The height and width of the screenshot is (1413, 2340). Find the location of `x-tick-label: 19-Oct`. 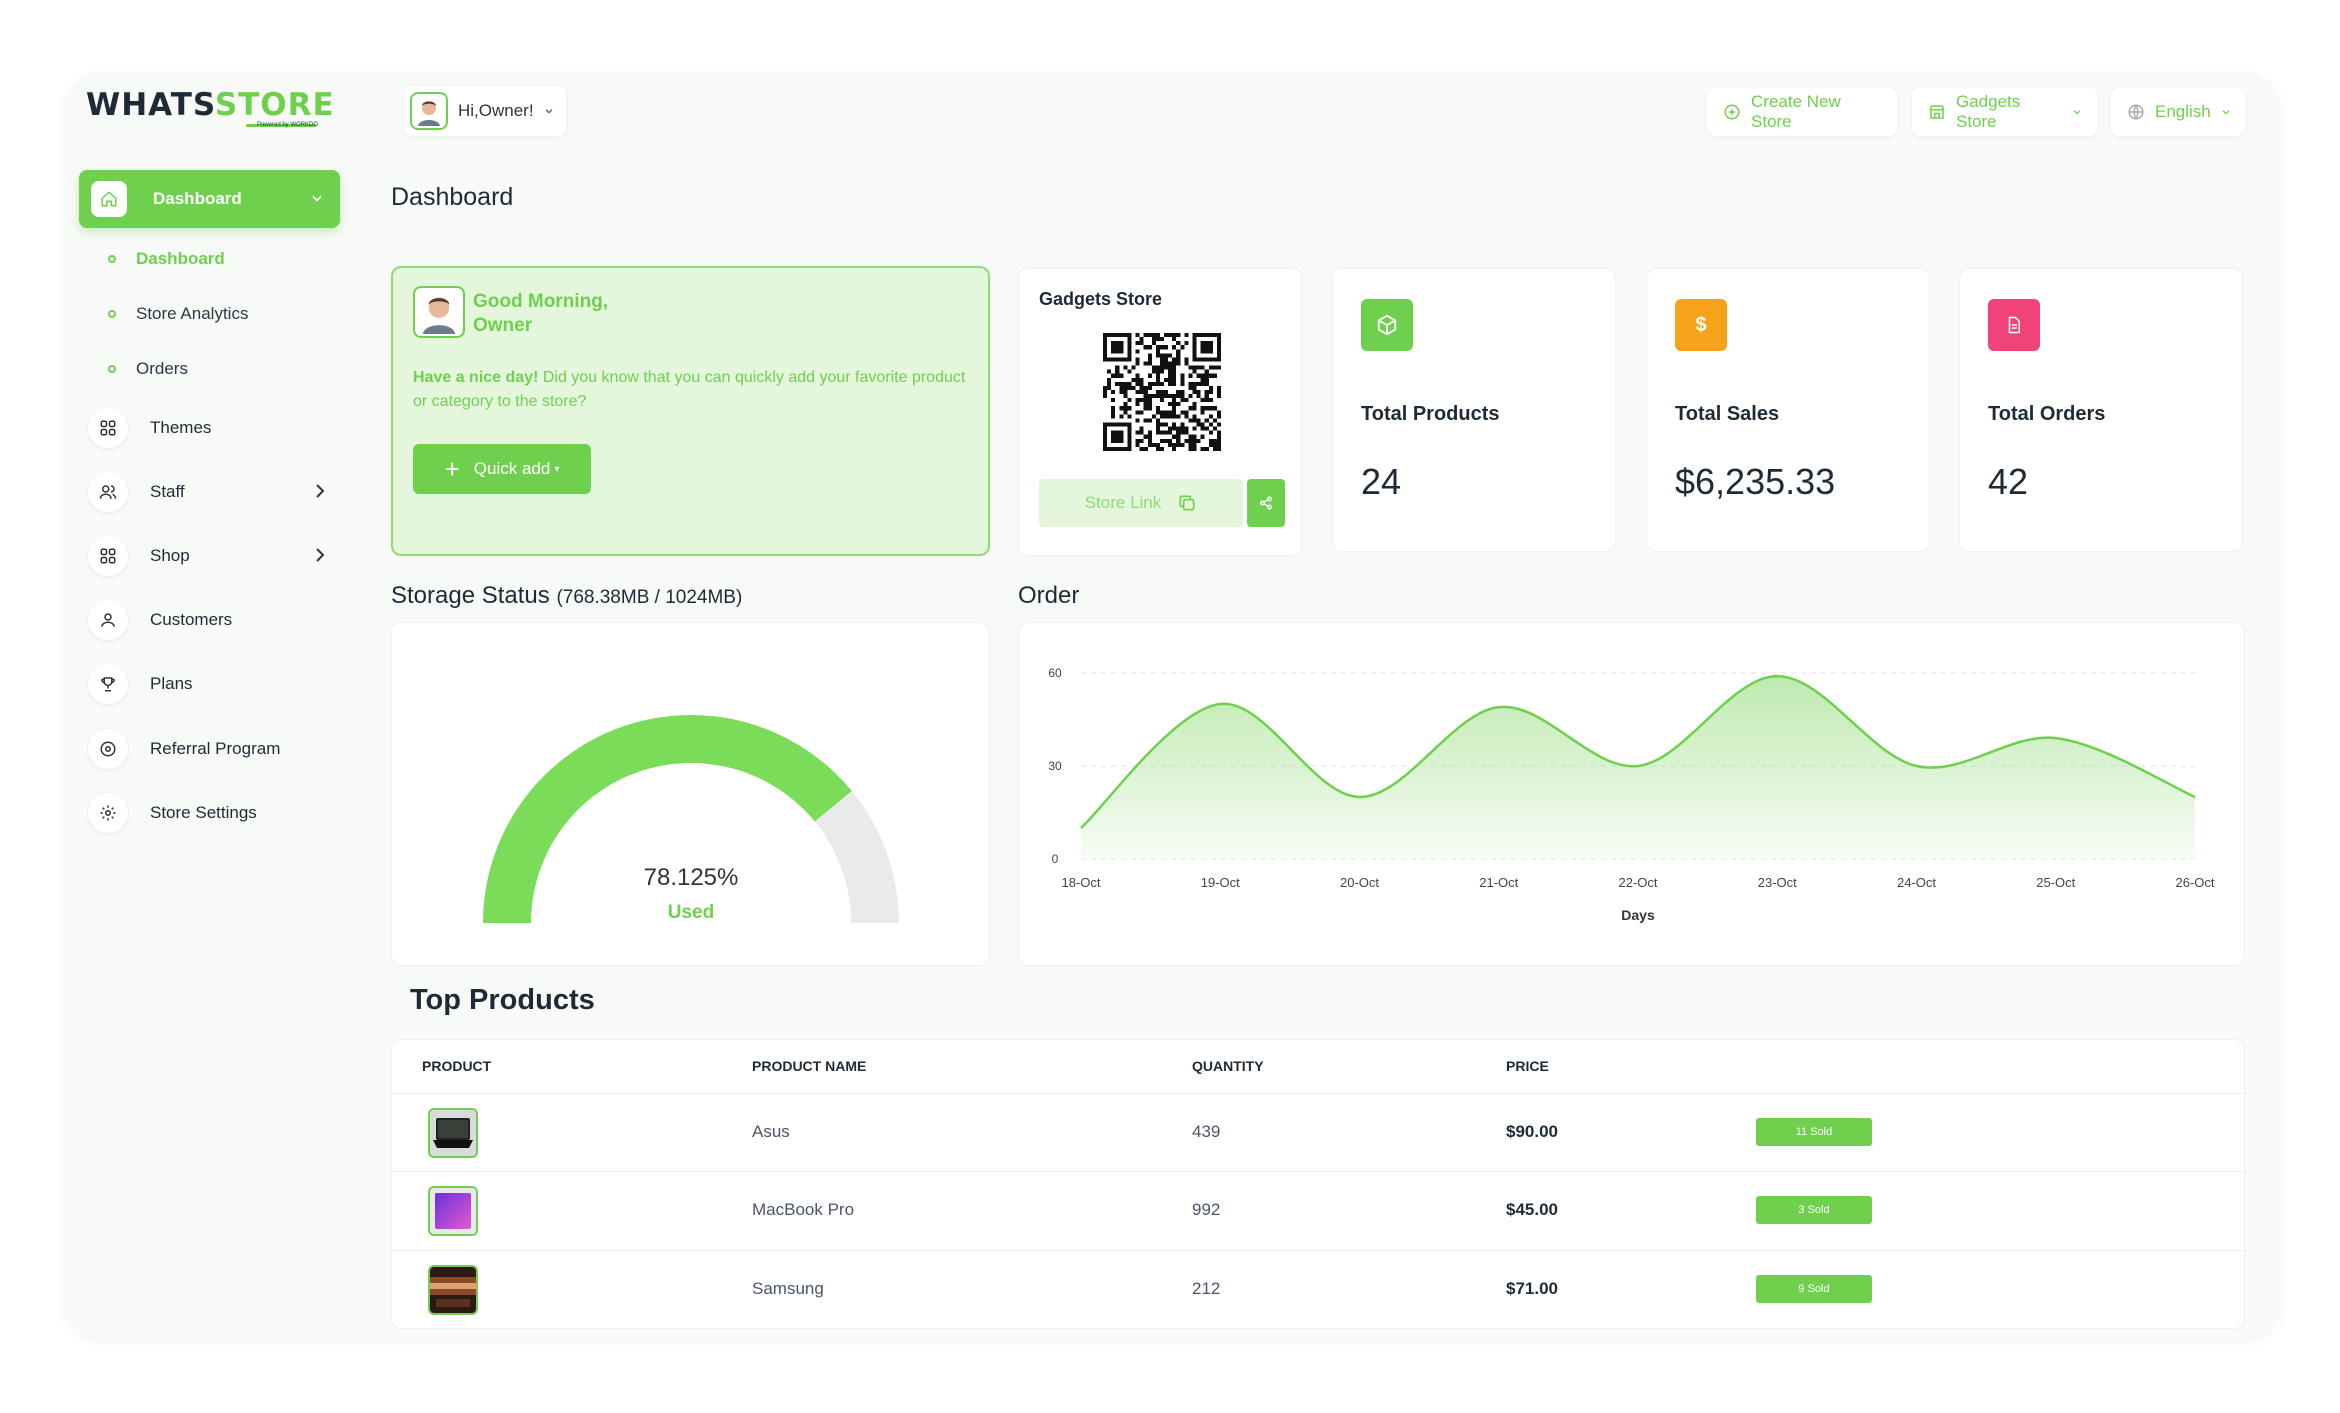

x-tick-label: 19-Oct is located at coordinates (1220, 882).